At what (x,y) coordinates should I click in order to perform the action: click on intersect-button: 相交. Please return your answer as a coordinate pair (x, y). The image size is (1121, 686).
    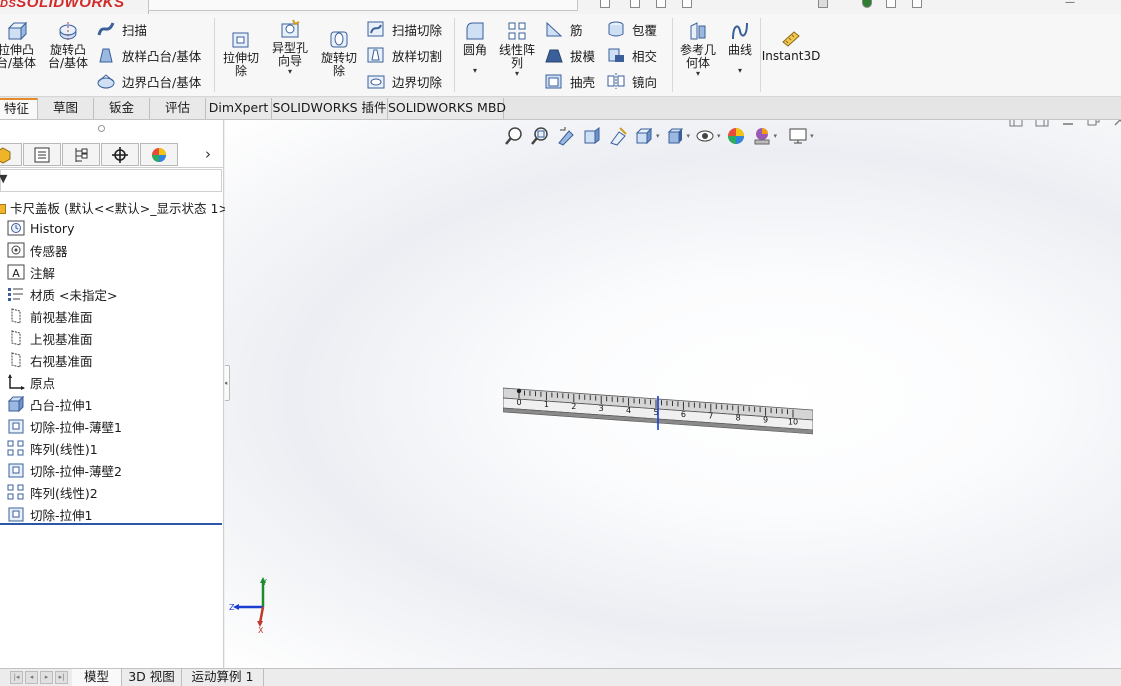
    Looking at the image, I should click on (631, 55).